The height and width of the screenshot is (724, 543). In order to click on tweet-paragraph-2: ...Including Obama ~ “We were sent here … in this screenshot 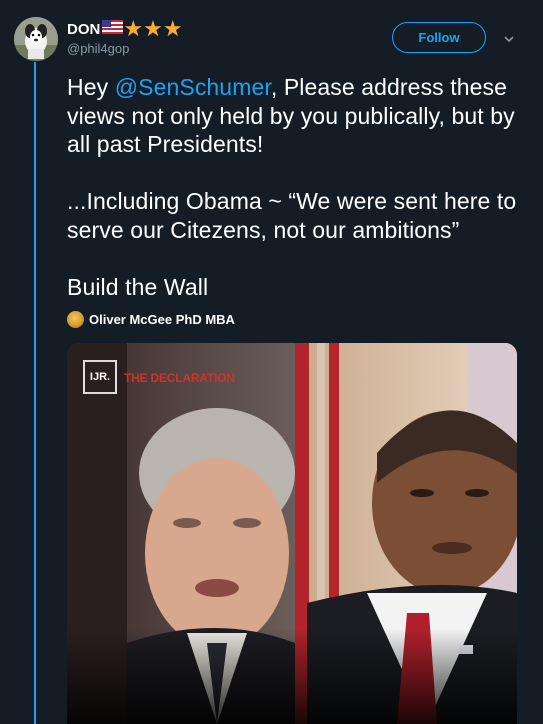, I will do `click(292, 215)`.